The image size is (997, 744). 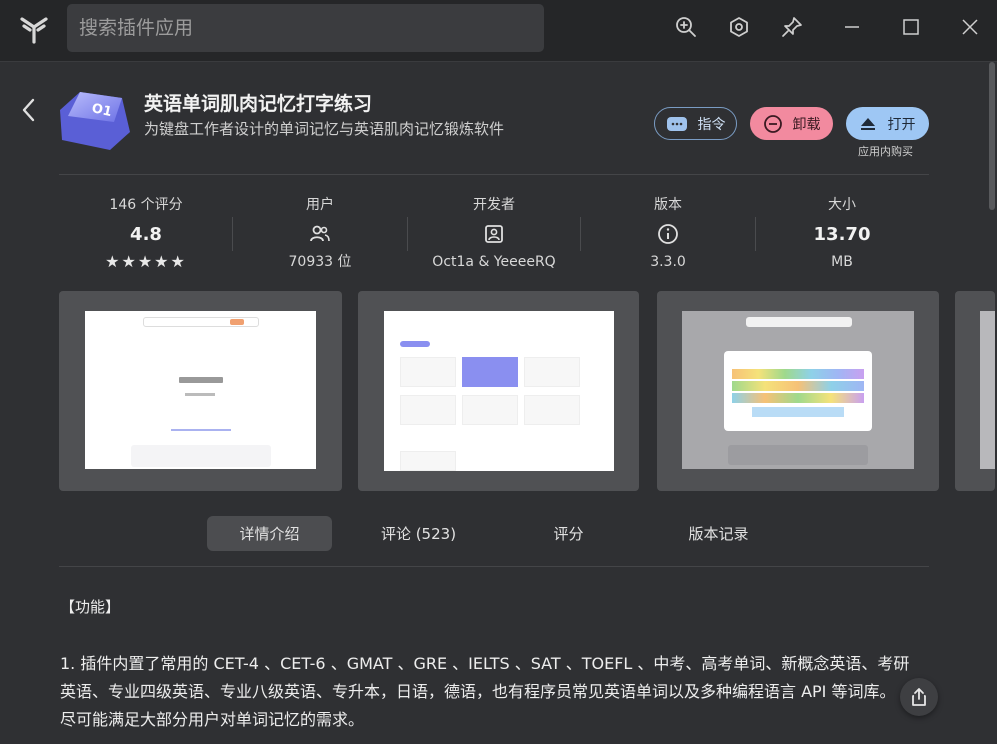 What do you see at coordinates (146, 205) in the screenshot?
I see `rating-count: 146 个评分` at bounding box center [146, 205].